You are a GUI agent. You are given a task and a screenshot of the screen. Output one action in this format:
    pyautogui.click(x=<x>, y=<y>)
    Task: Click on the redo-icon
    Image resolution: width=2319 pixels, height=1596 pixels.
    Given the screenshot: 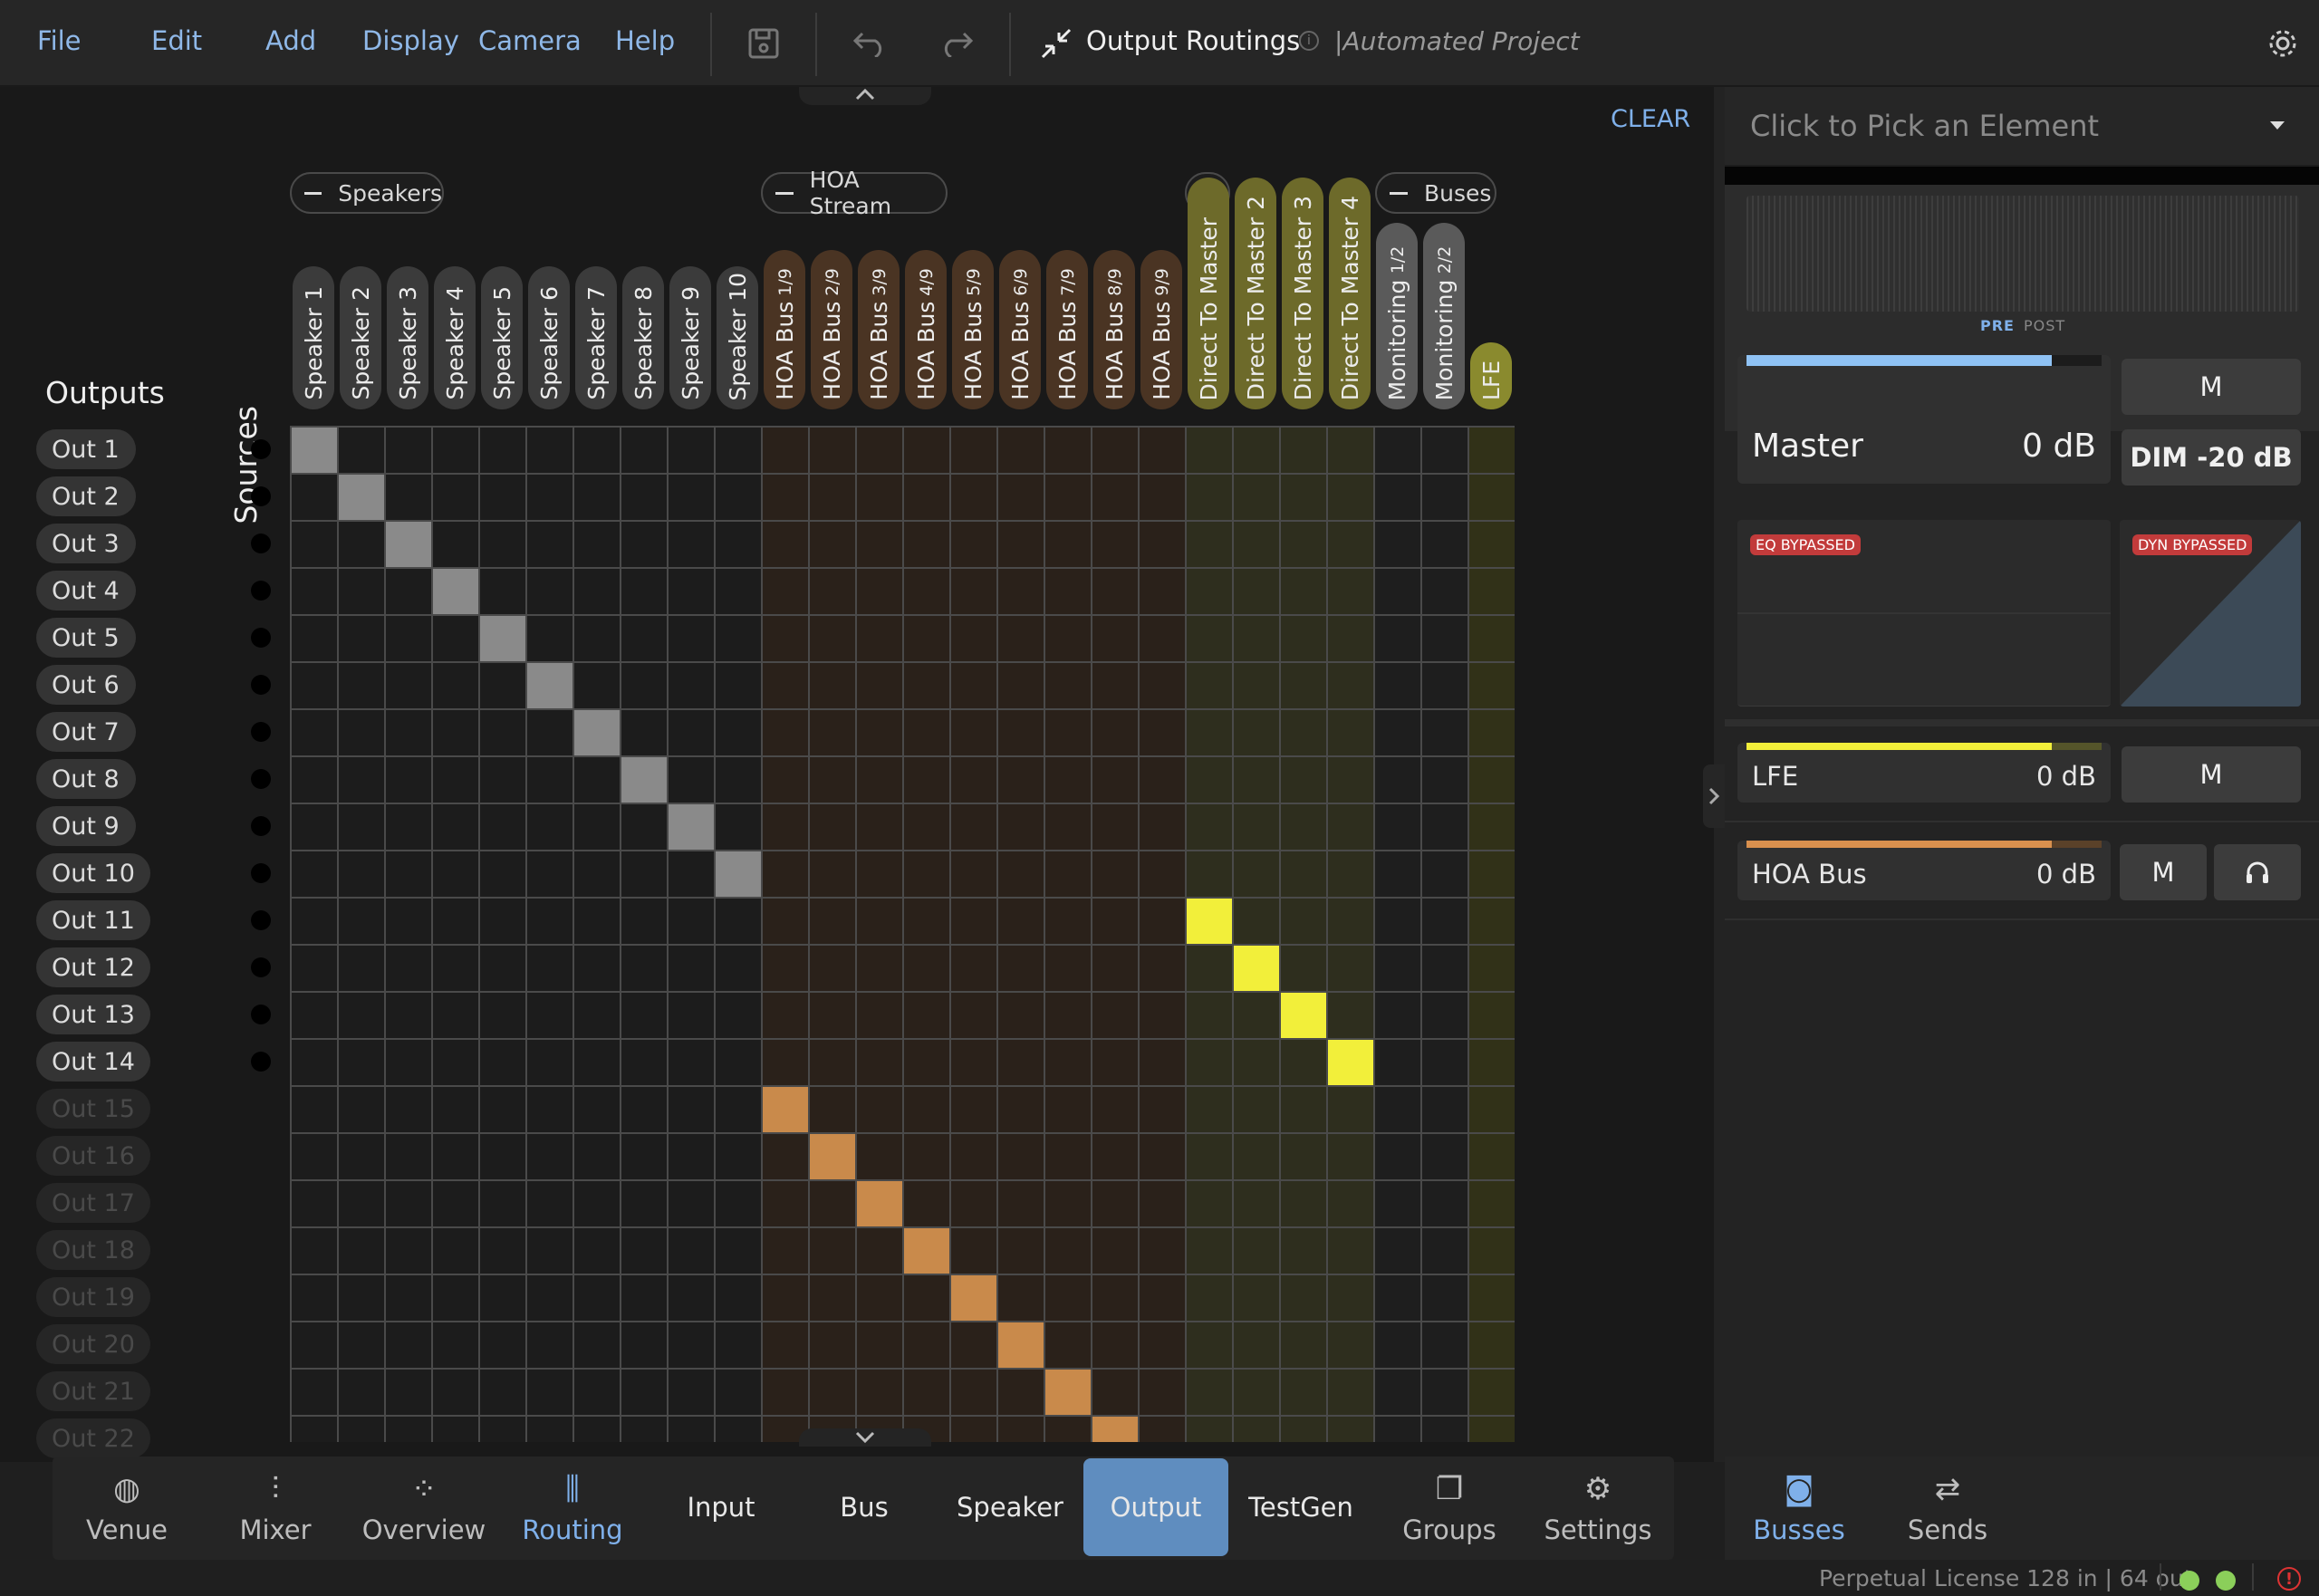 What is the action you would take?
    pyautogui.click(x=956, y=43)
    